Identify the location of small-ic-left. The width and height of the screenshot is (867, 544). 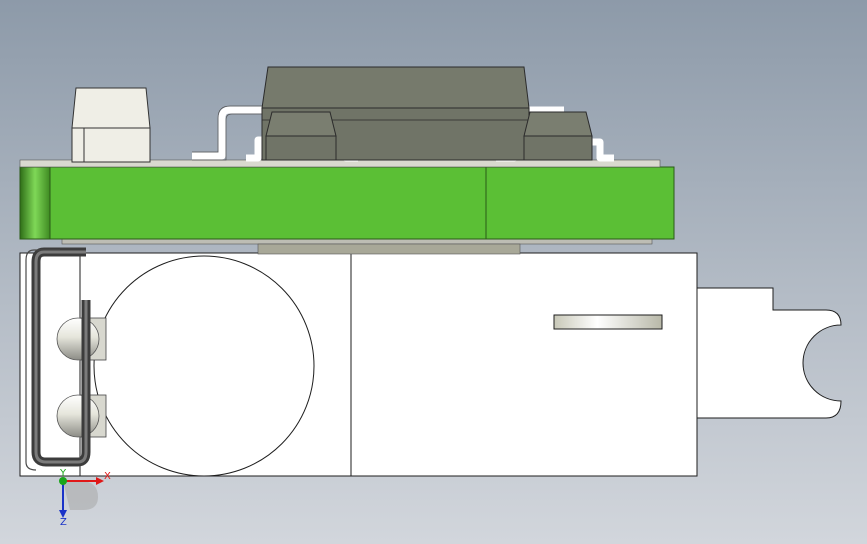
(301, 136).